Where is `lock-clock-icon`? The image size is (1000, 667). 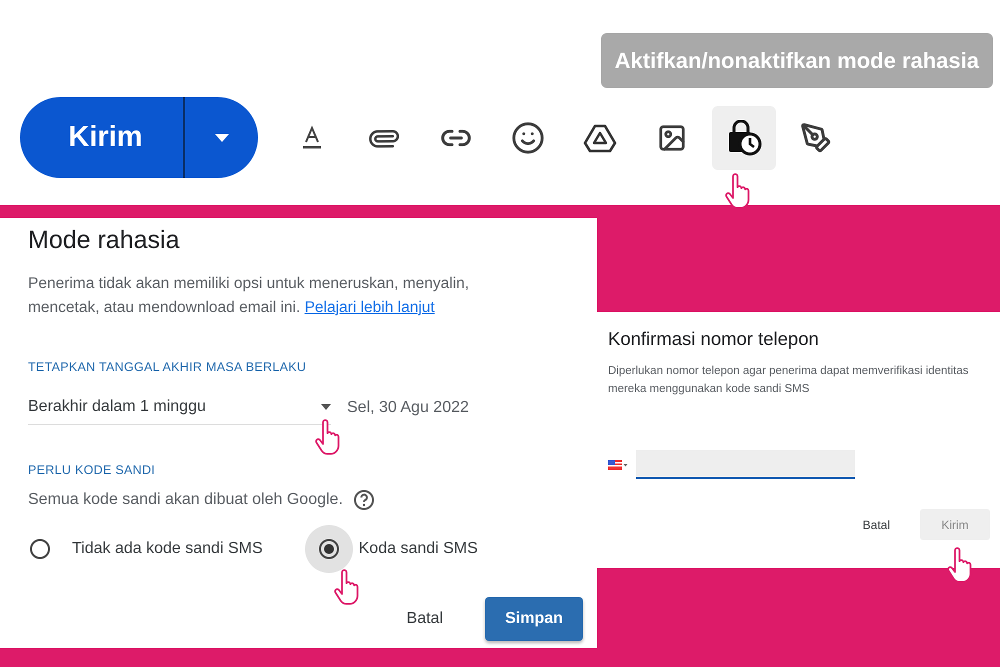 lock-clock-icon is located at coordinates (744, 138).